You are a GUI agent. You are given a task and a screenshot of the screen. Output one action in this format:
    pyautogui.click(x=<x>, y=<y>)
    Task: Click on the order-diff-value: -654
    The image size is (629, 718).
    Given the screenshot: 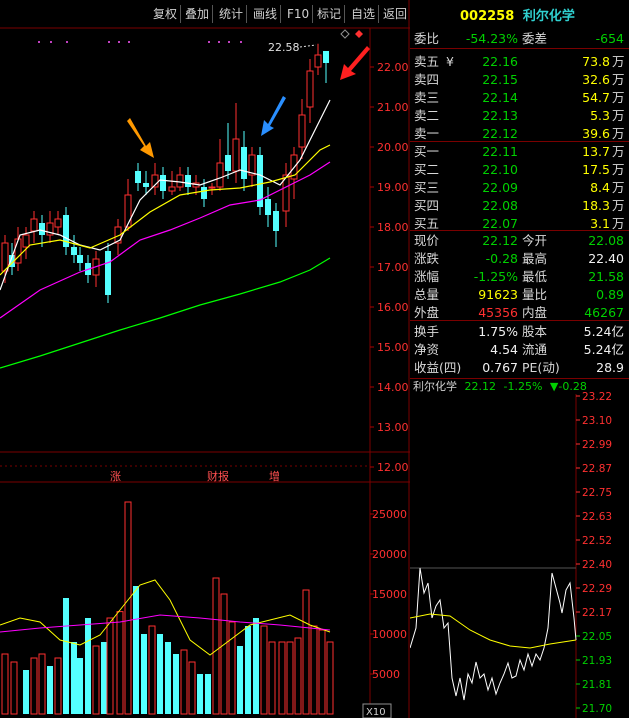 What is the action you would take?
    pyautogui.click(x=609, y=38)
    